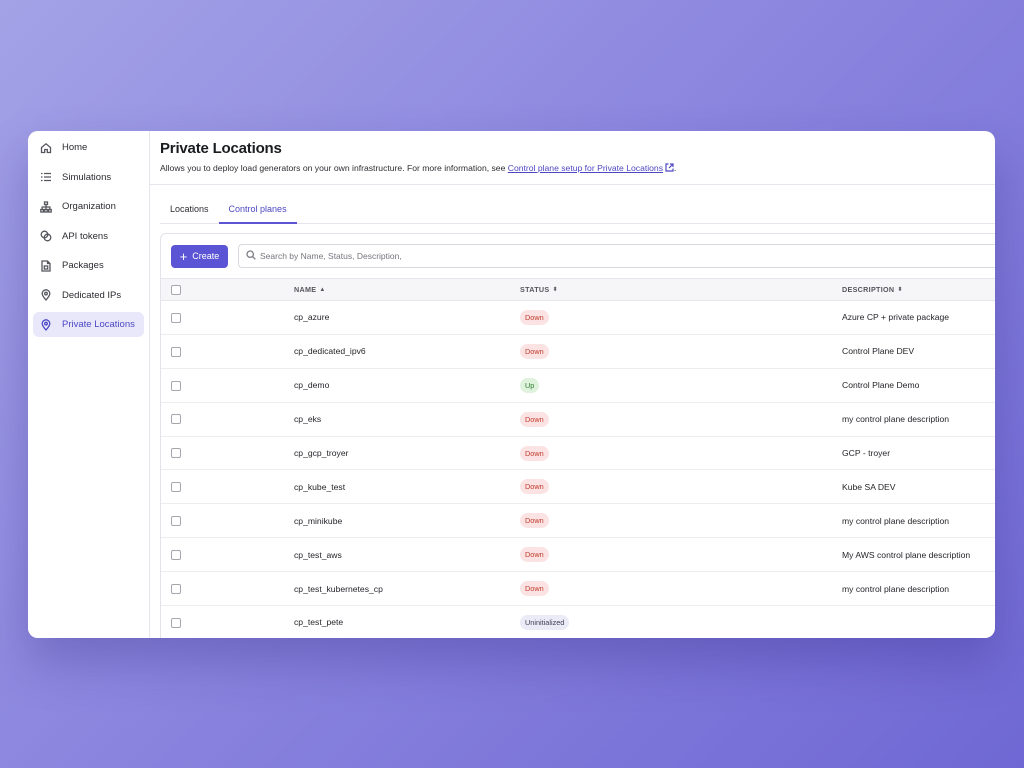 The image size is (1024, 768). What do you see at coordinates (578, 487) in the screenshot?
I see `table-row: cp_kube_test Down Kube SA DEV` at bounding box center [578, 487].